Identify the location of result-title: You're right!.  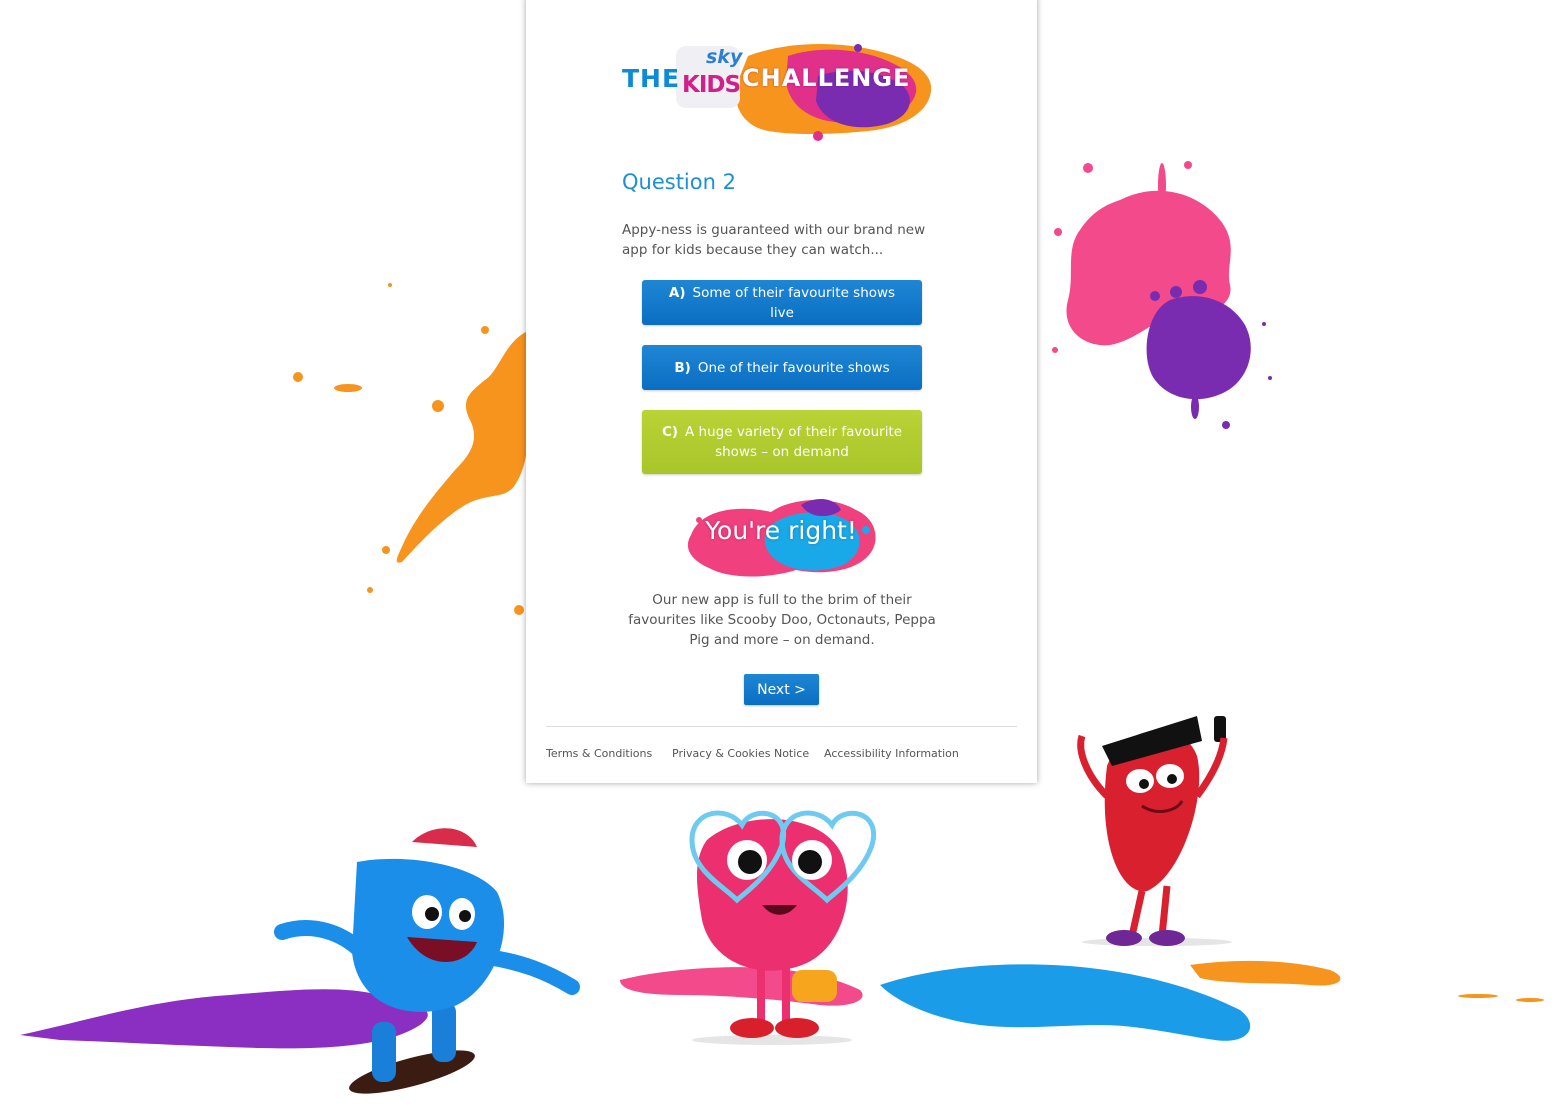
(781, 530).